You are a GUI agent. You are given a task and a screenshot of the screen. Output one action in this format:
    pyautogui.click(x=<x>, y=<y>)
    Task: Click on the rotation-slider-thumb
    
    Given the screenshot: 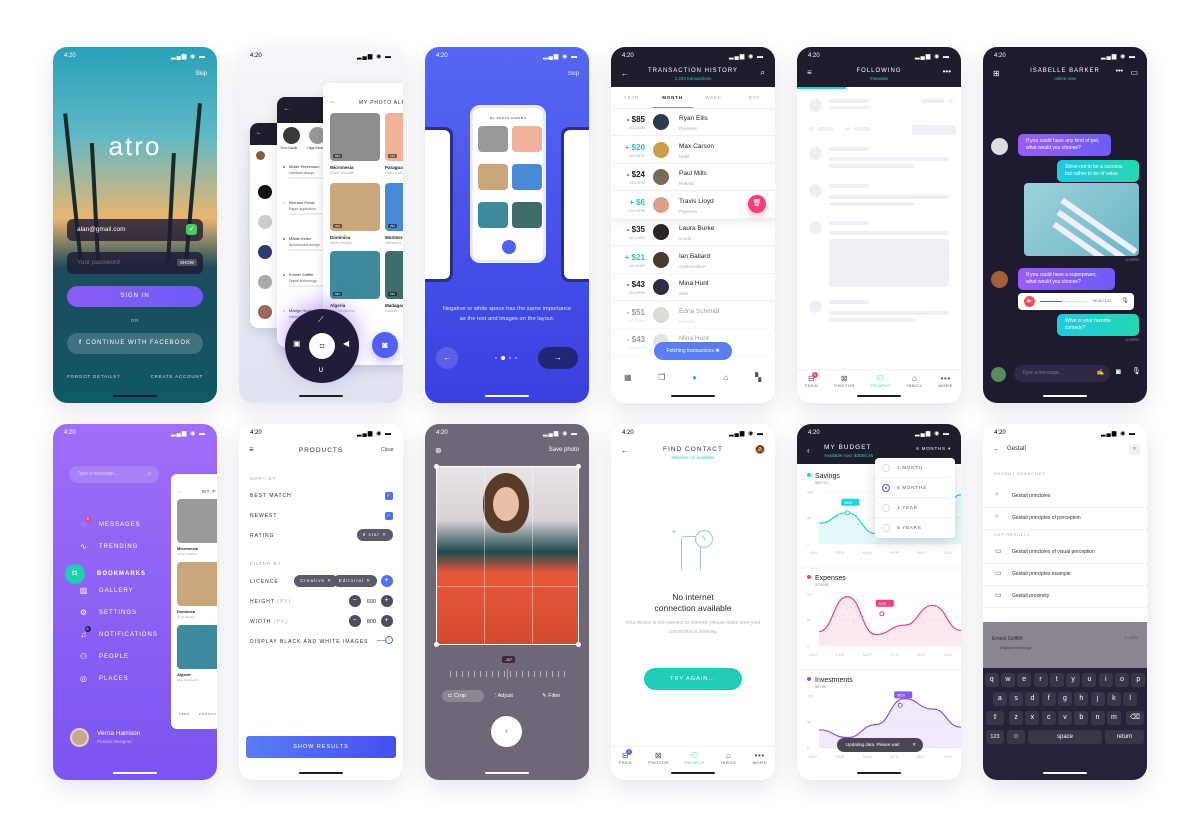 What is the action you would take?
    pyautogui.click(x=507, y=674)
    